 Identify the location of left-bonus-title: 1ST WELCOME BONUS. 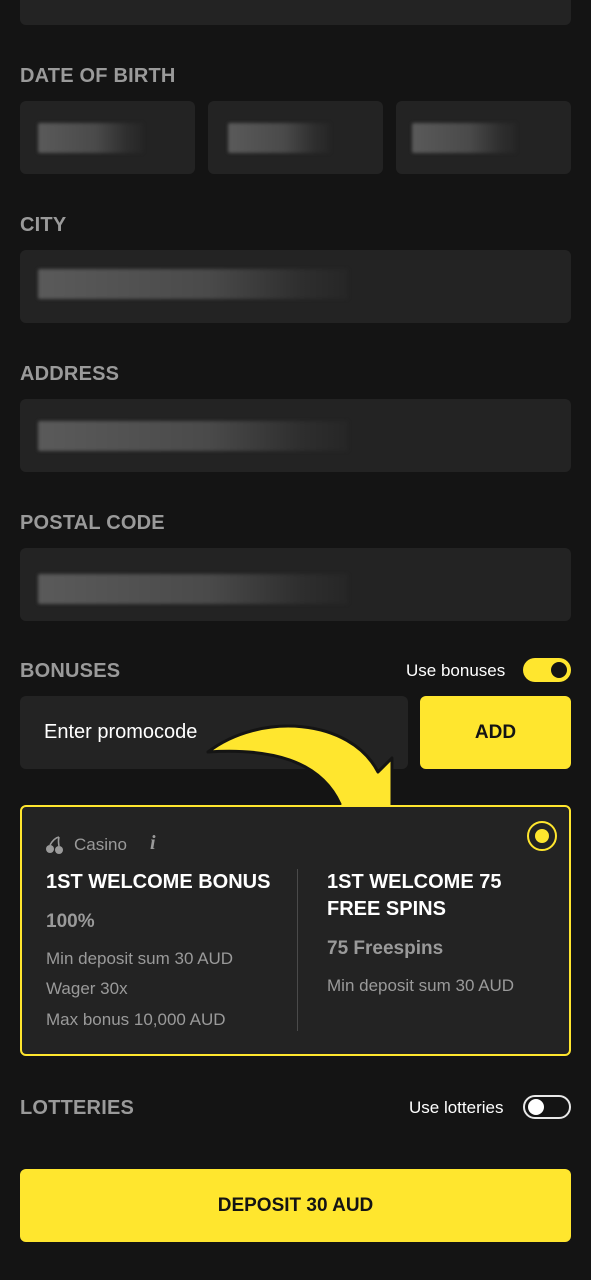
(158, 882).